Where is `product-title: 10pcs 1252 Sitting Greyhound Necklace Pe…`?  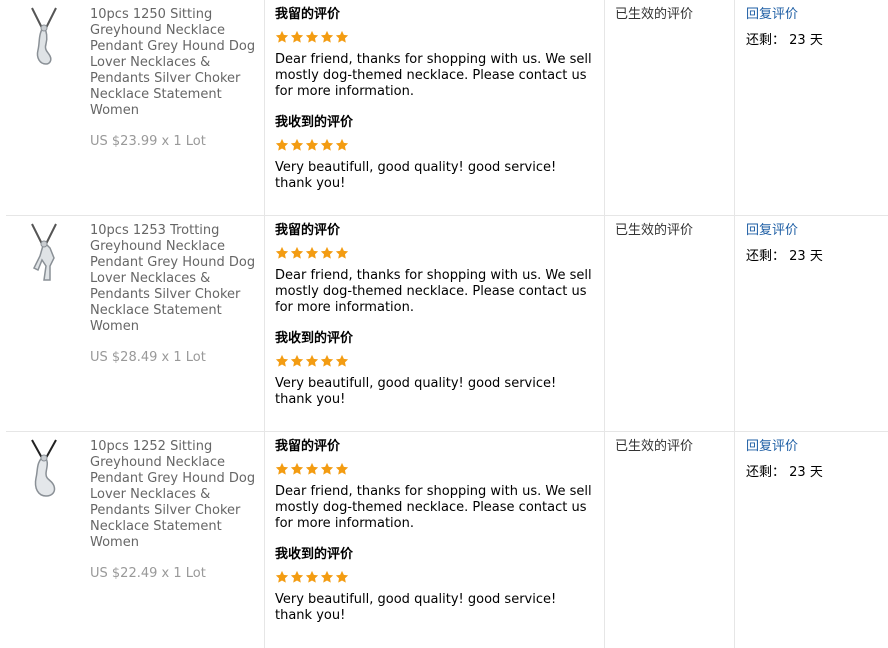
product-title: 10pcs 1252 Sitting Greyhound Necklace Pe… is located at coordinates (176, 495).